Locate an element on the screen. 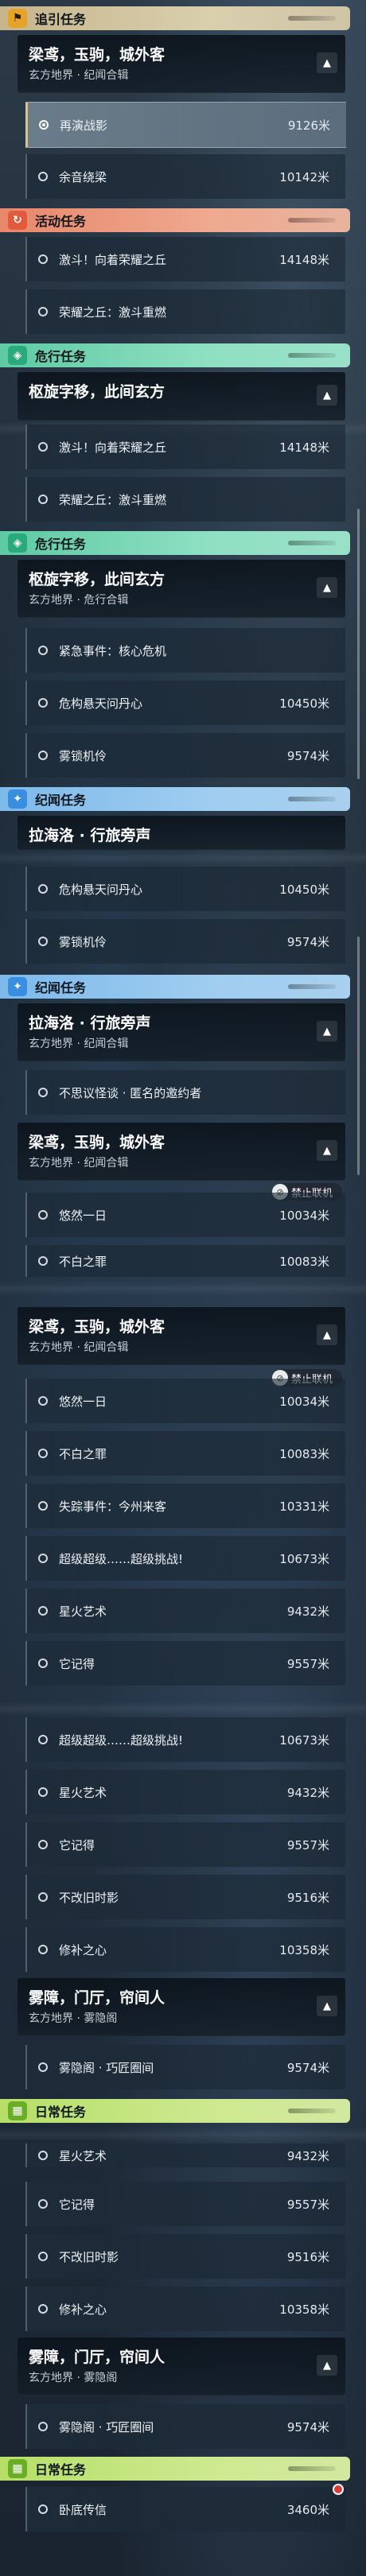 Image resolution: width=366 pixels, height=2576 pixels. task-rehearse: 再演战影 9126米 is located at coordinates (185, 125).